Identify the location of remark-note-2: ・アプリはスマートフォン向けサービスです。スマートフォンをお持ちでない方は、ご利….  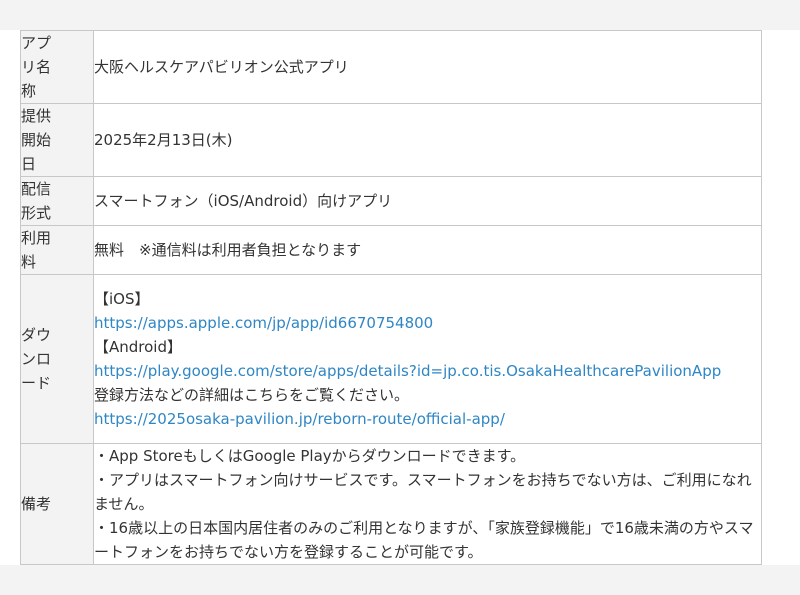
(423, 492).